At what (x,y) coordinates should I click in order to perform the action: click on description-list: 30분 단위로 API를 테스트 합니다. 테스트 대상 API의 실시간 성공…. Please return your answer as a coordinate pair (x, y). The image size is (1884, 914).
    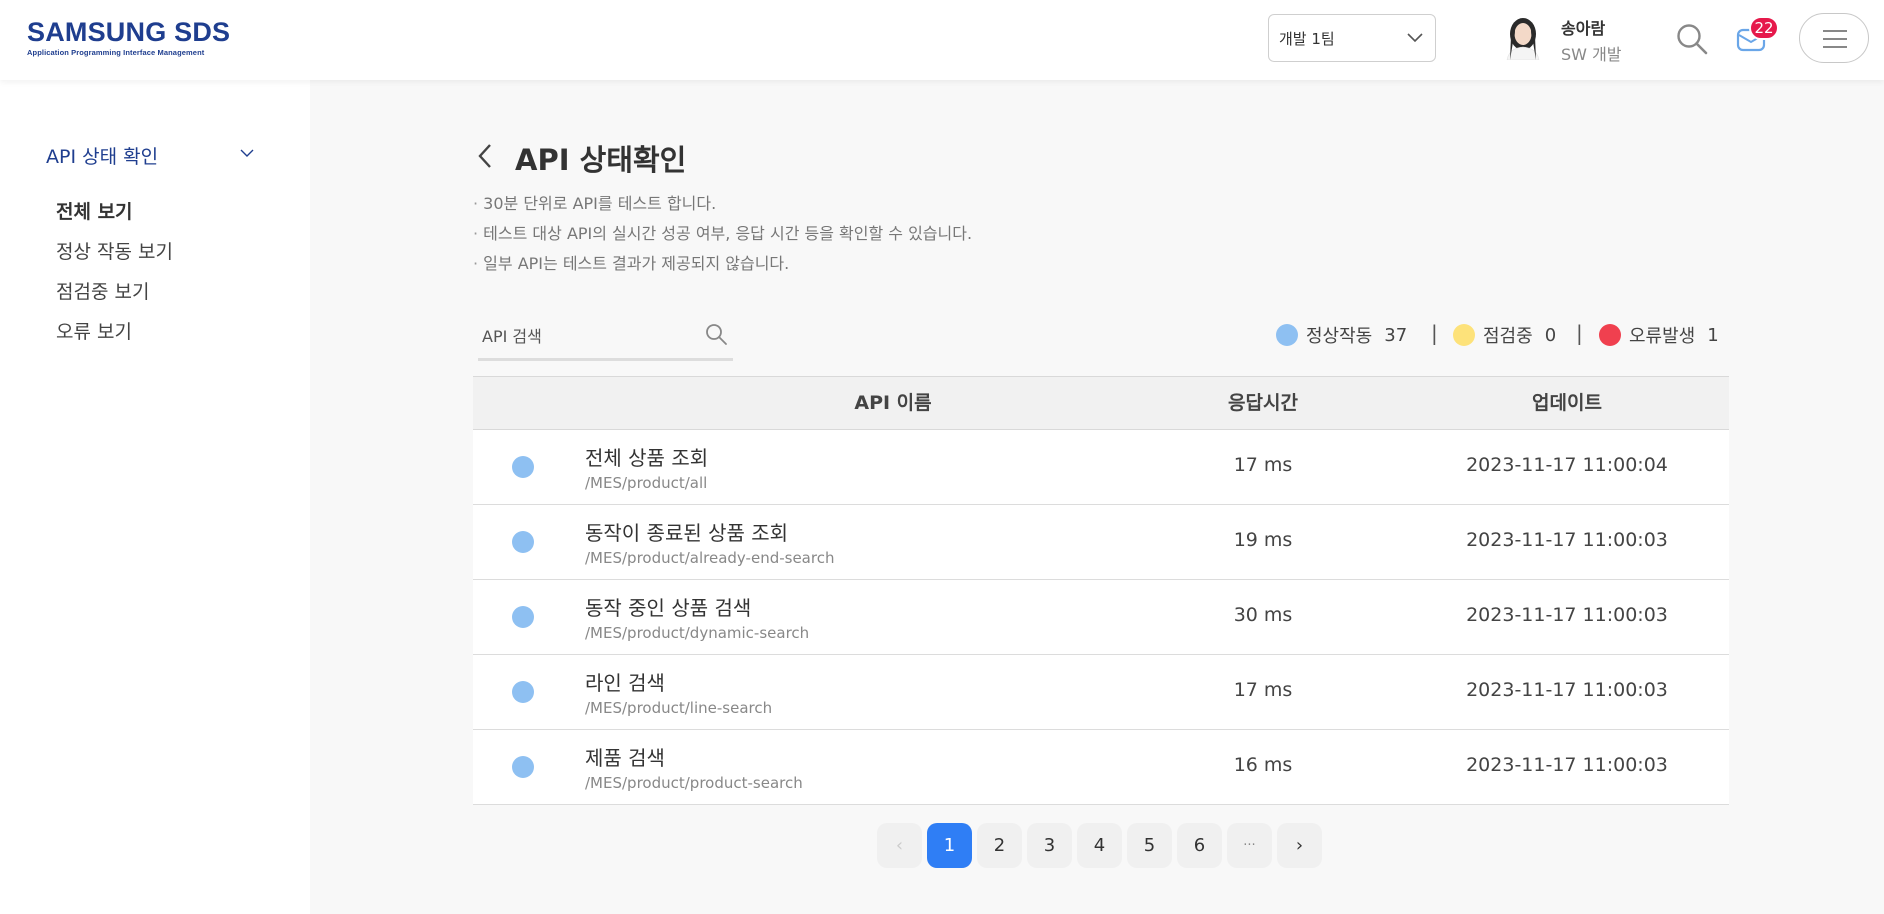
    Looking at the image, I should click on (722, 237).